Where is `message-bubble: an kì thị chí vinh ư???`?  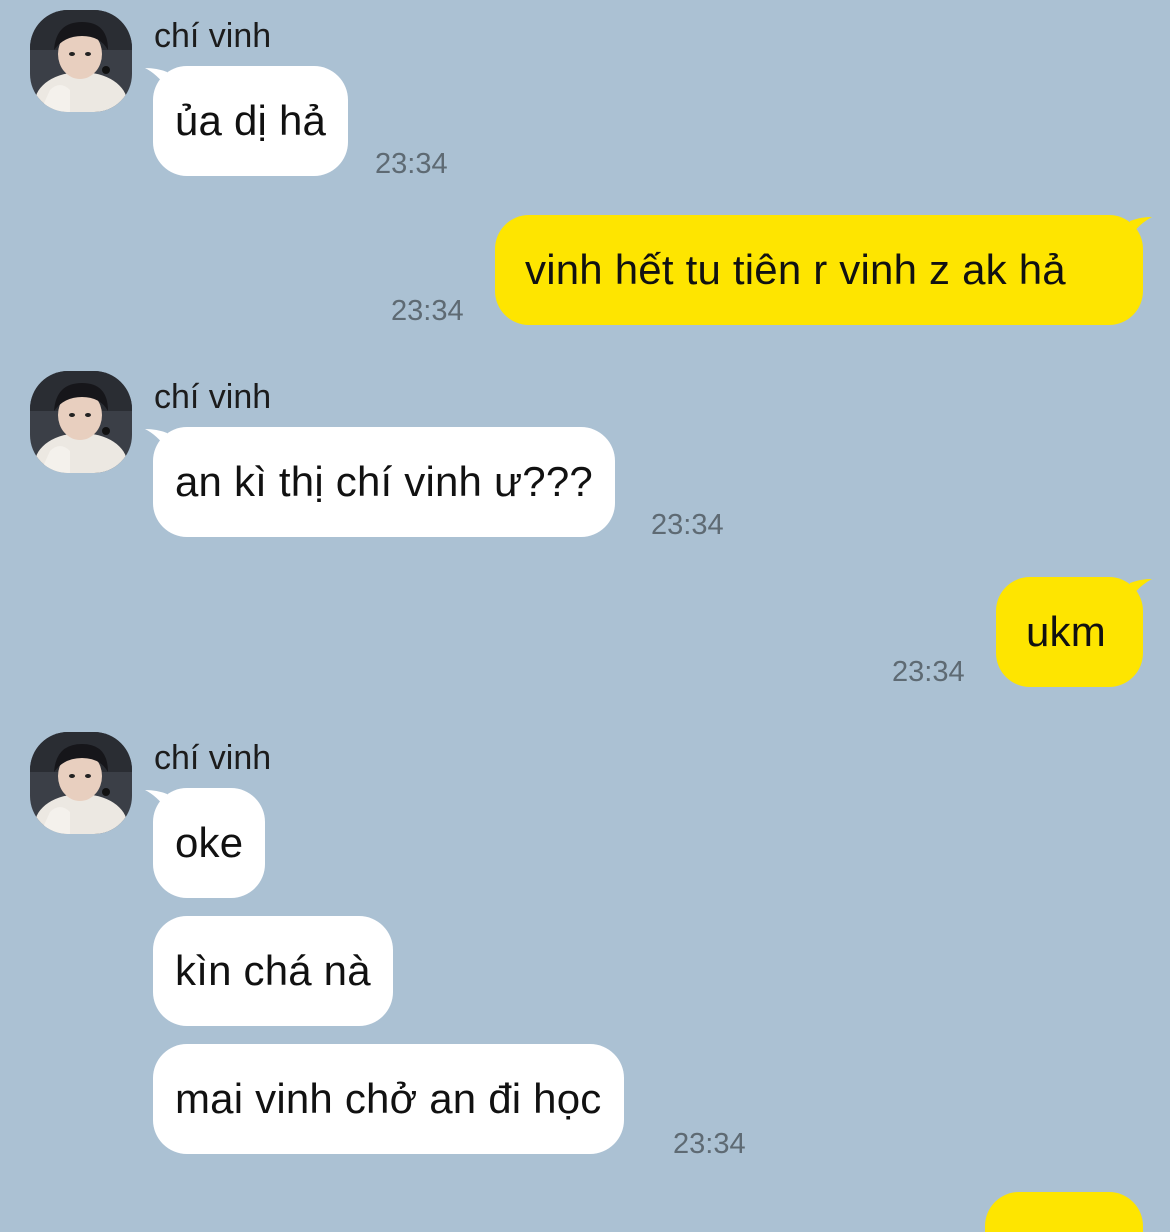
message-bubble: an kì thị chí vinh ư??? is located at coordinates (384, 482).